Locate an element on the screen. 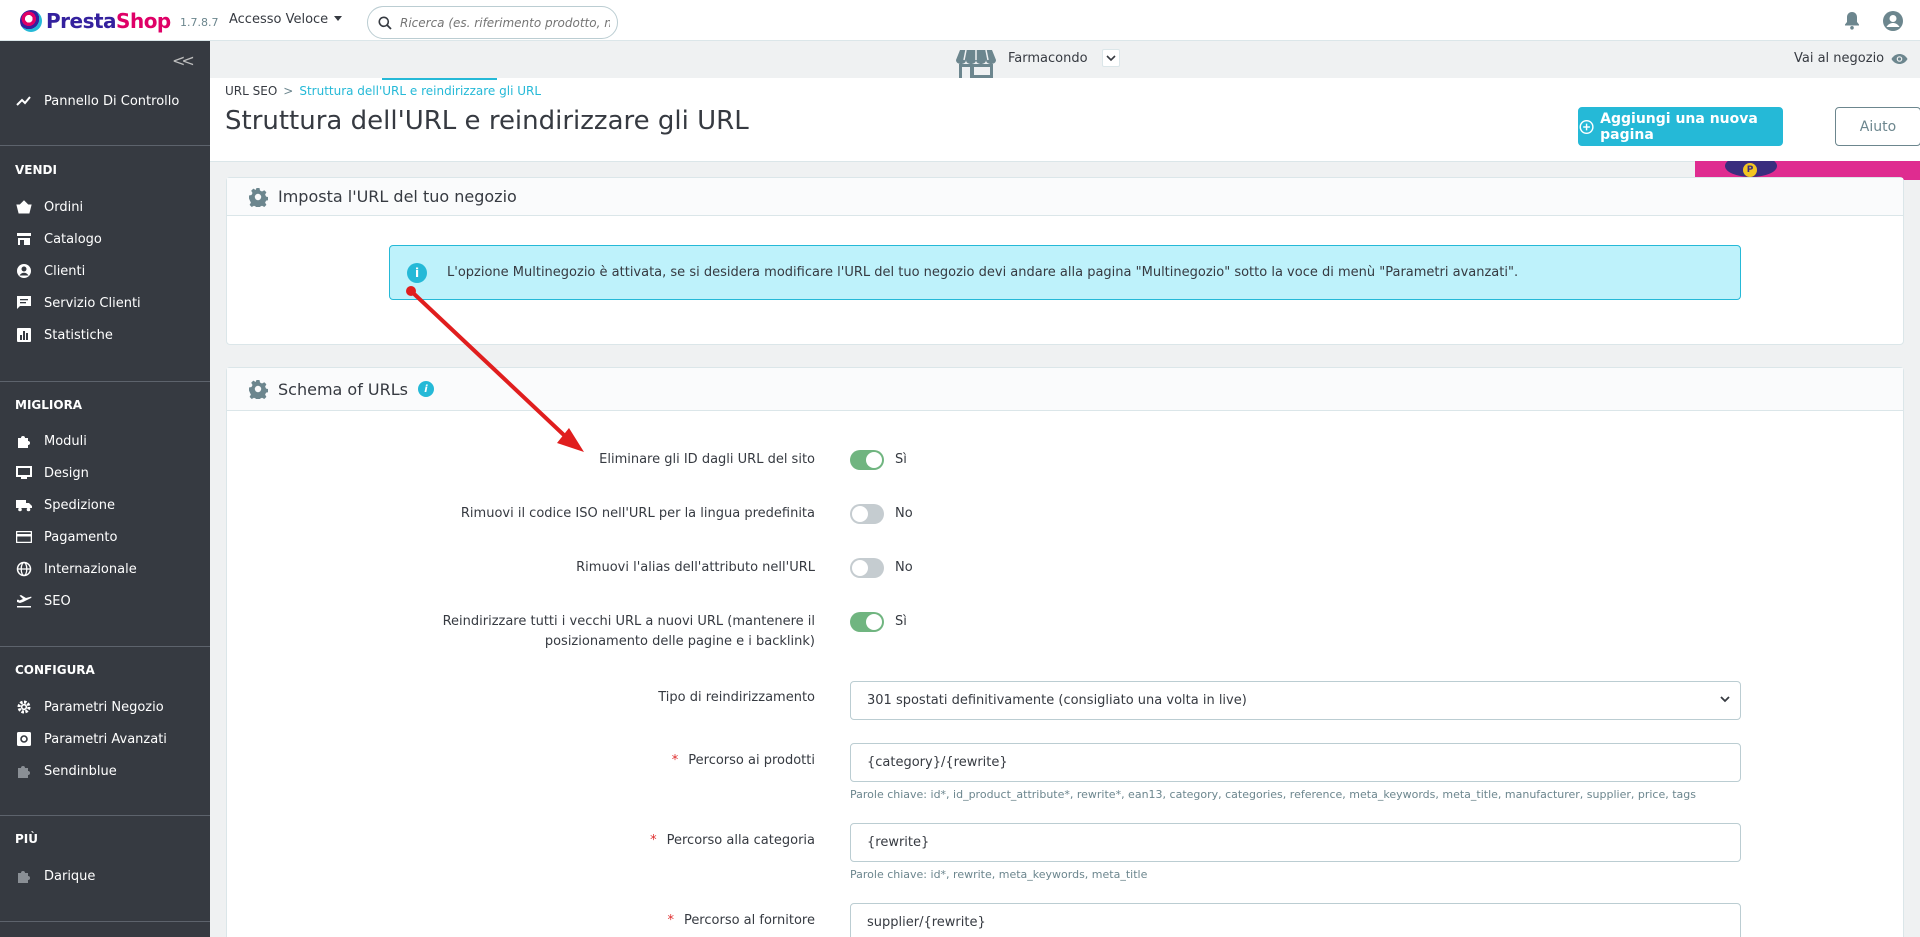 The image size is (1920, 937). sidebar-item-label: Catalogo is located at coordinates (73, 239).